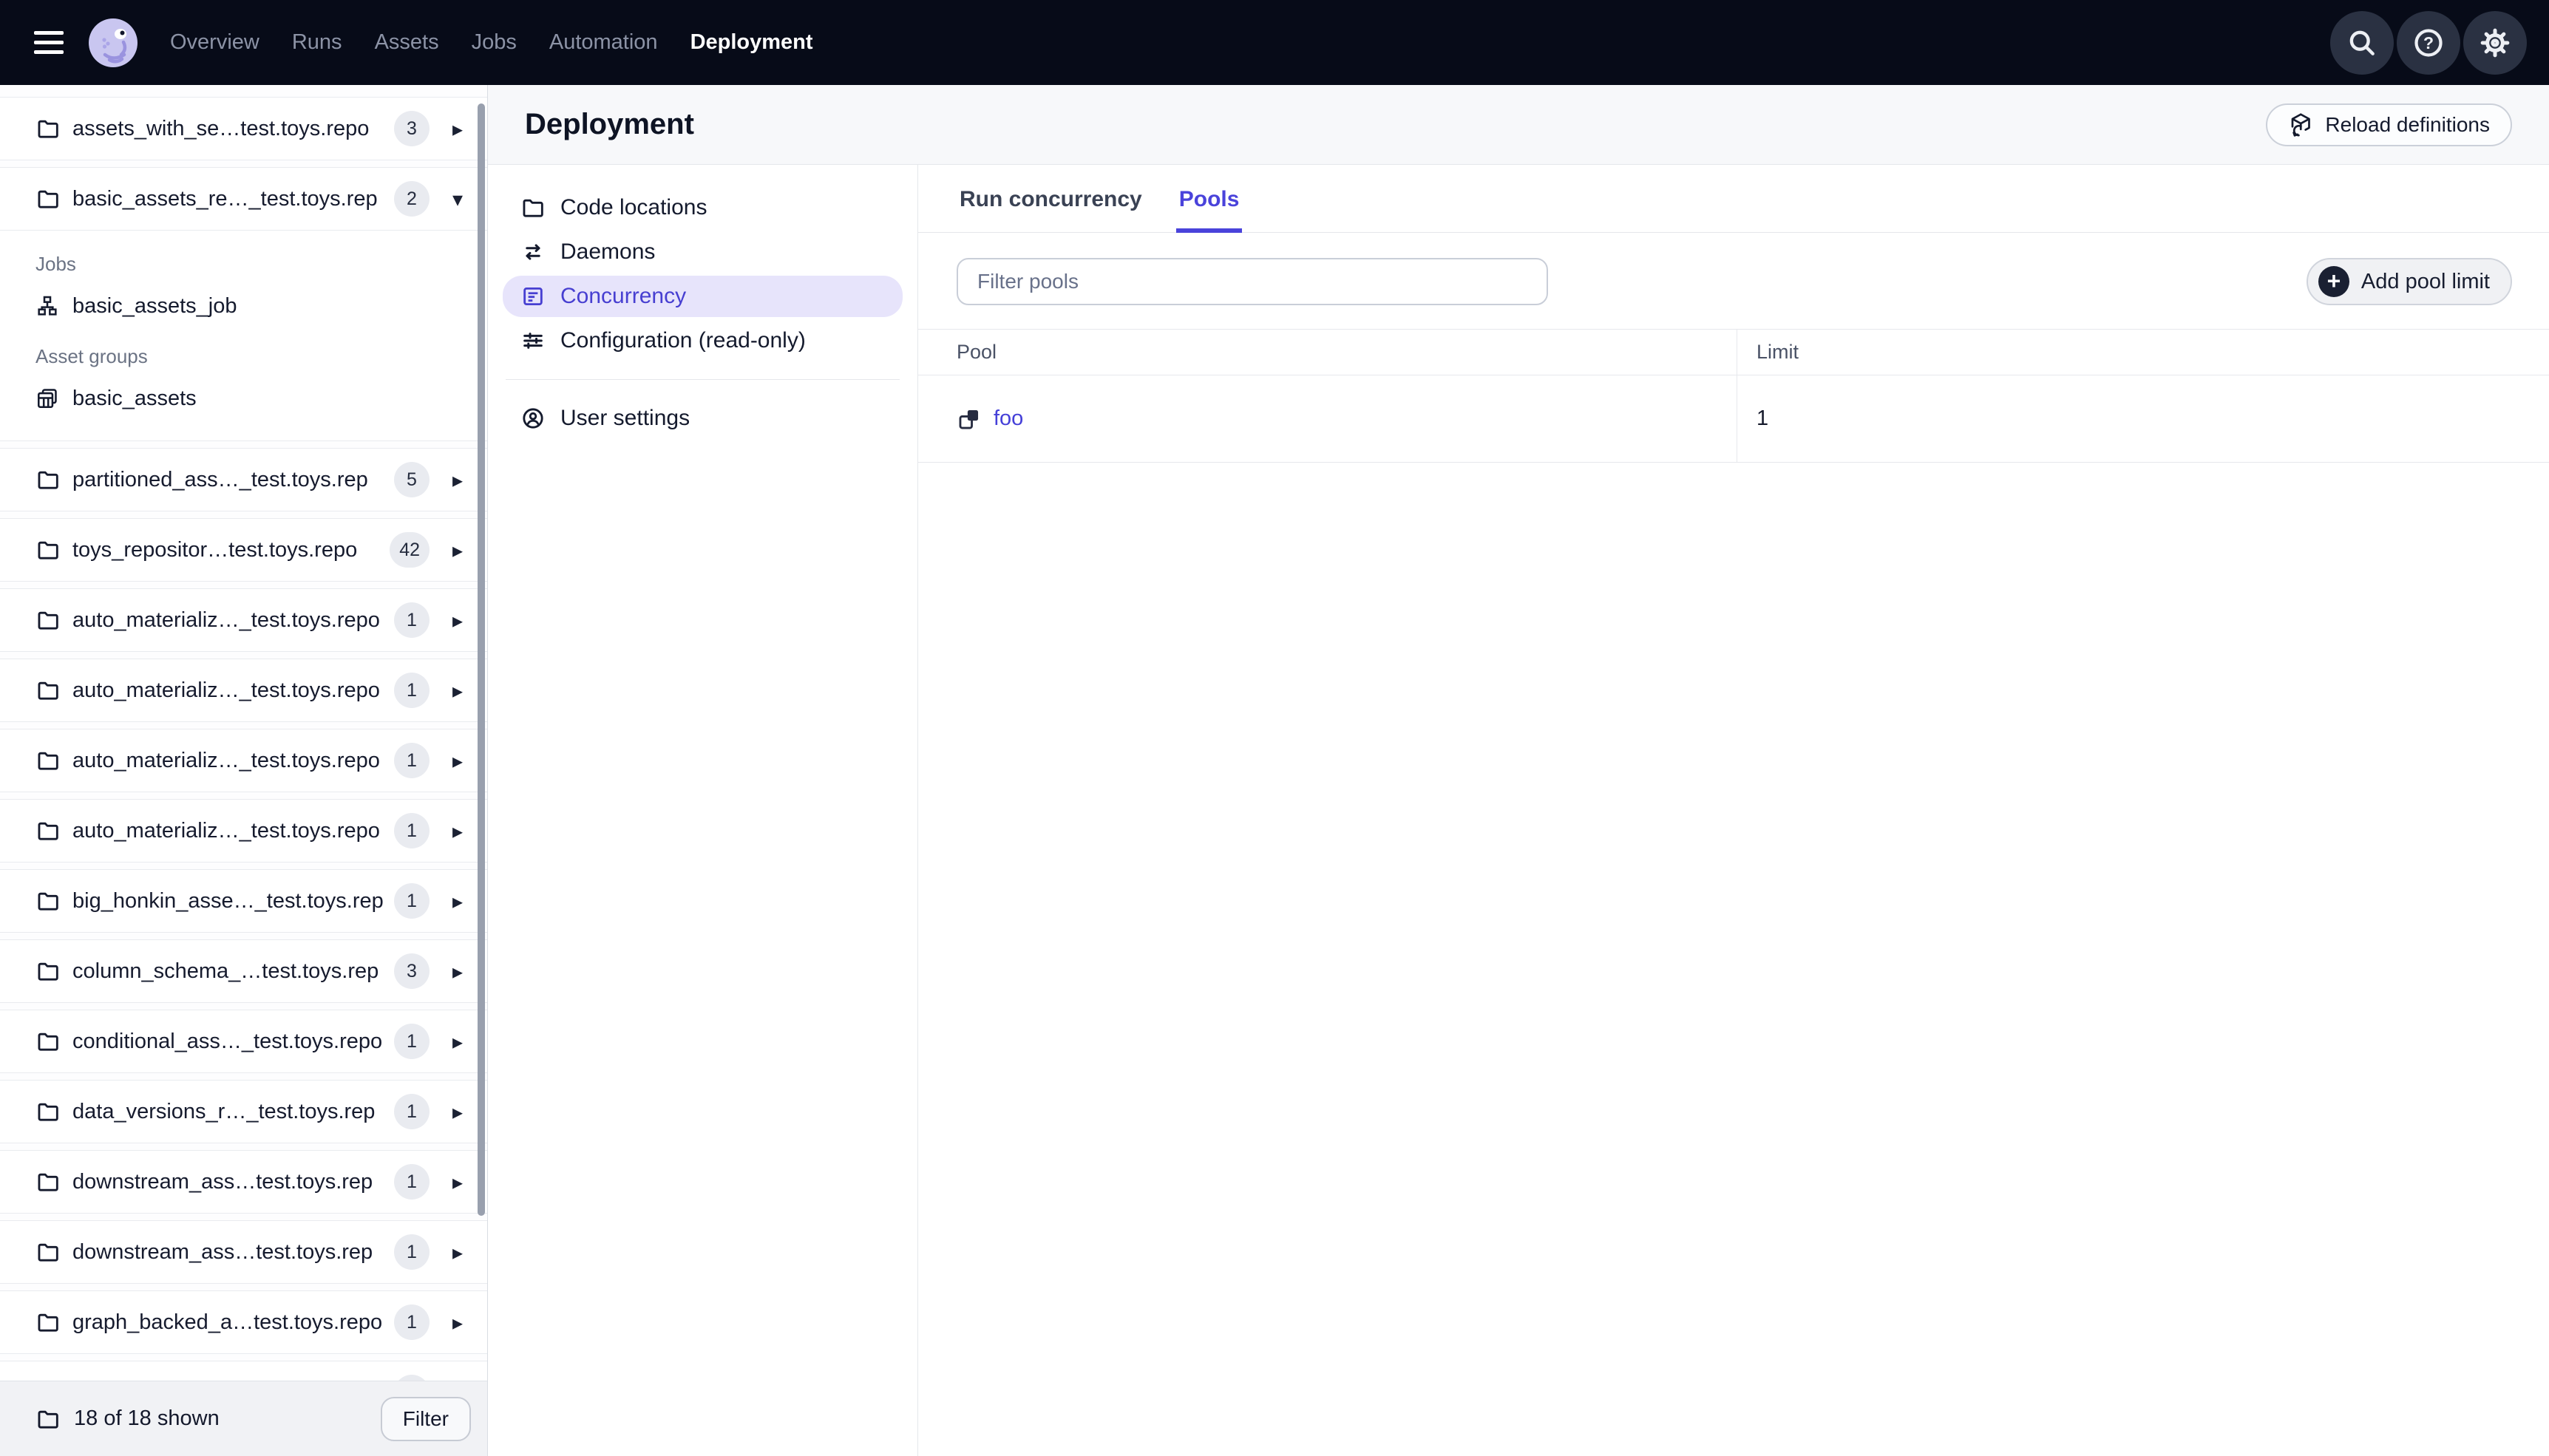  I want to click on help-button: ?, so click(2428, 42).